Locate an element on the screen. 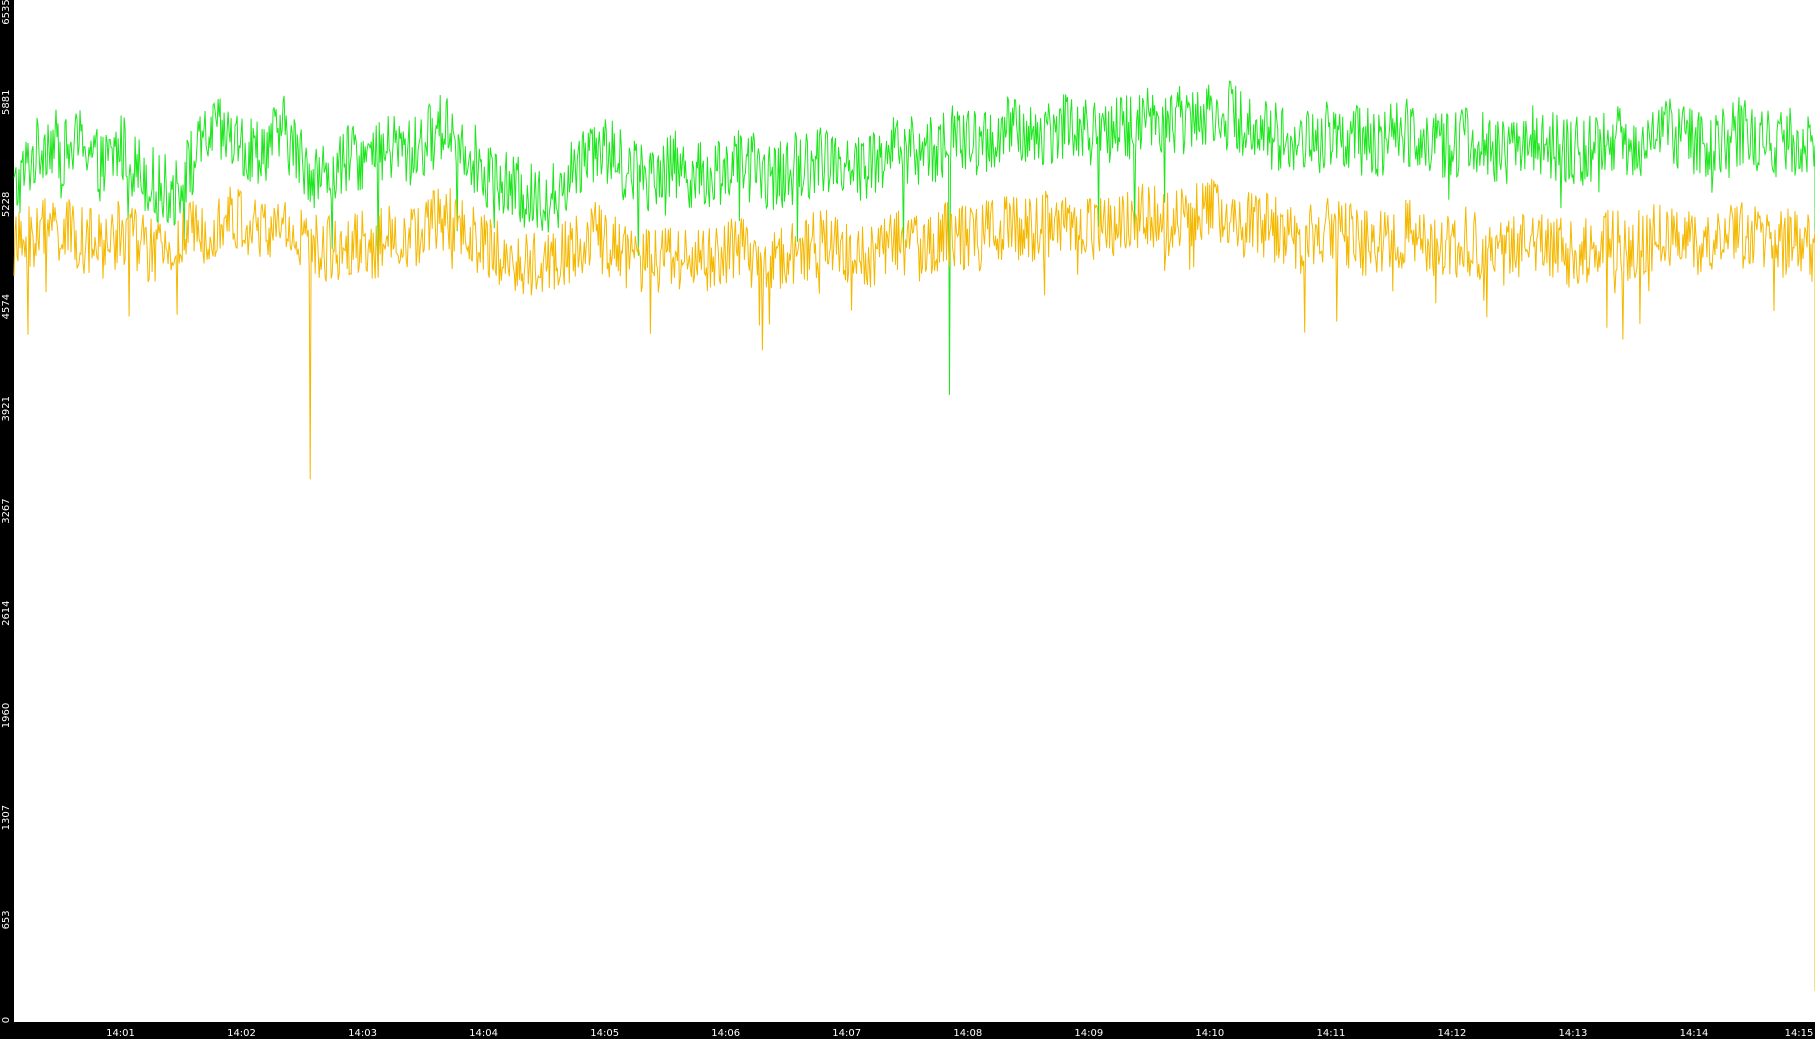 Image resolution: width=1815 pixels, height=1039 pixels. x-tick-label: 14:13 is located at coordinates (1572, 1033).